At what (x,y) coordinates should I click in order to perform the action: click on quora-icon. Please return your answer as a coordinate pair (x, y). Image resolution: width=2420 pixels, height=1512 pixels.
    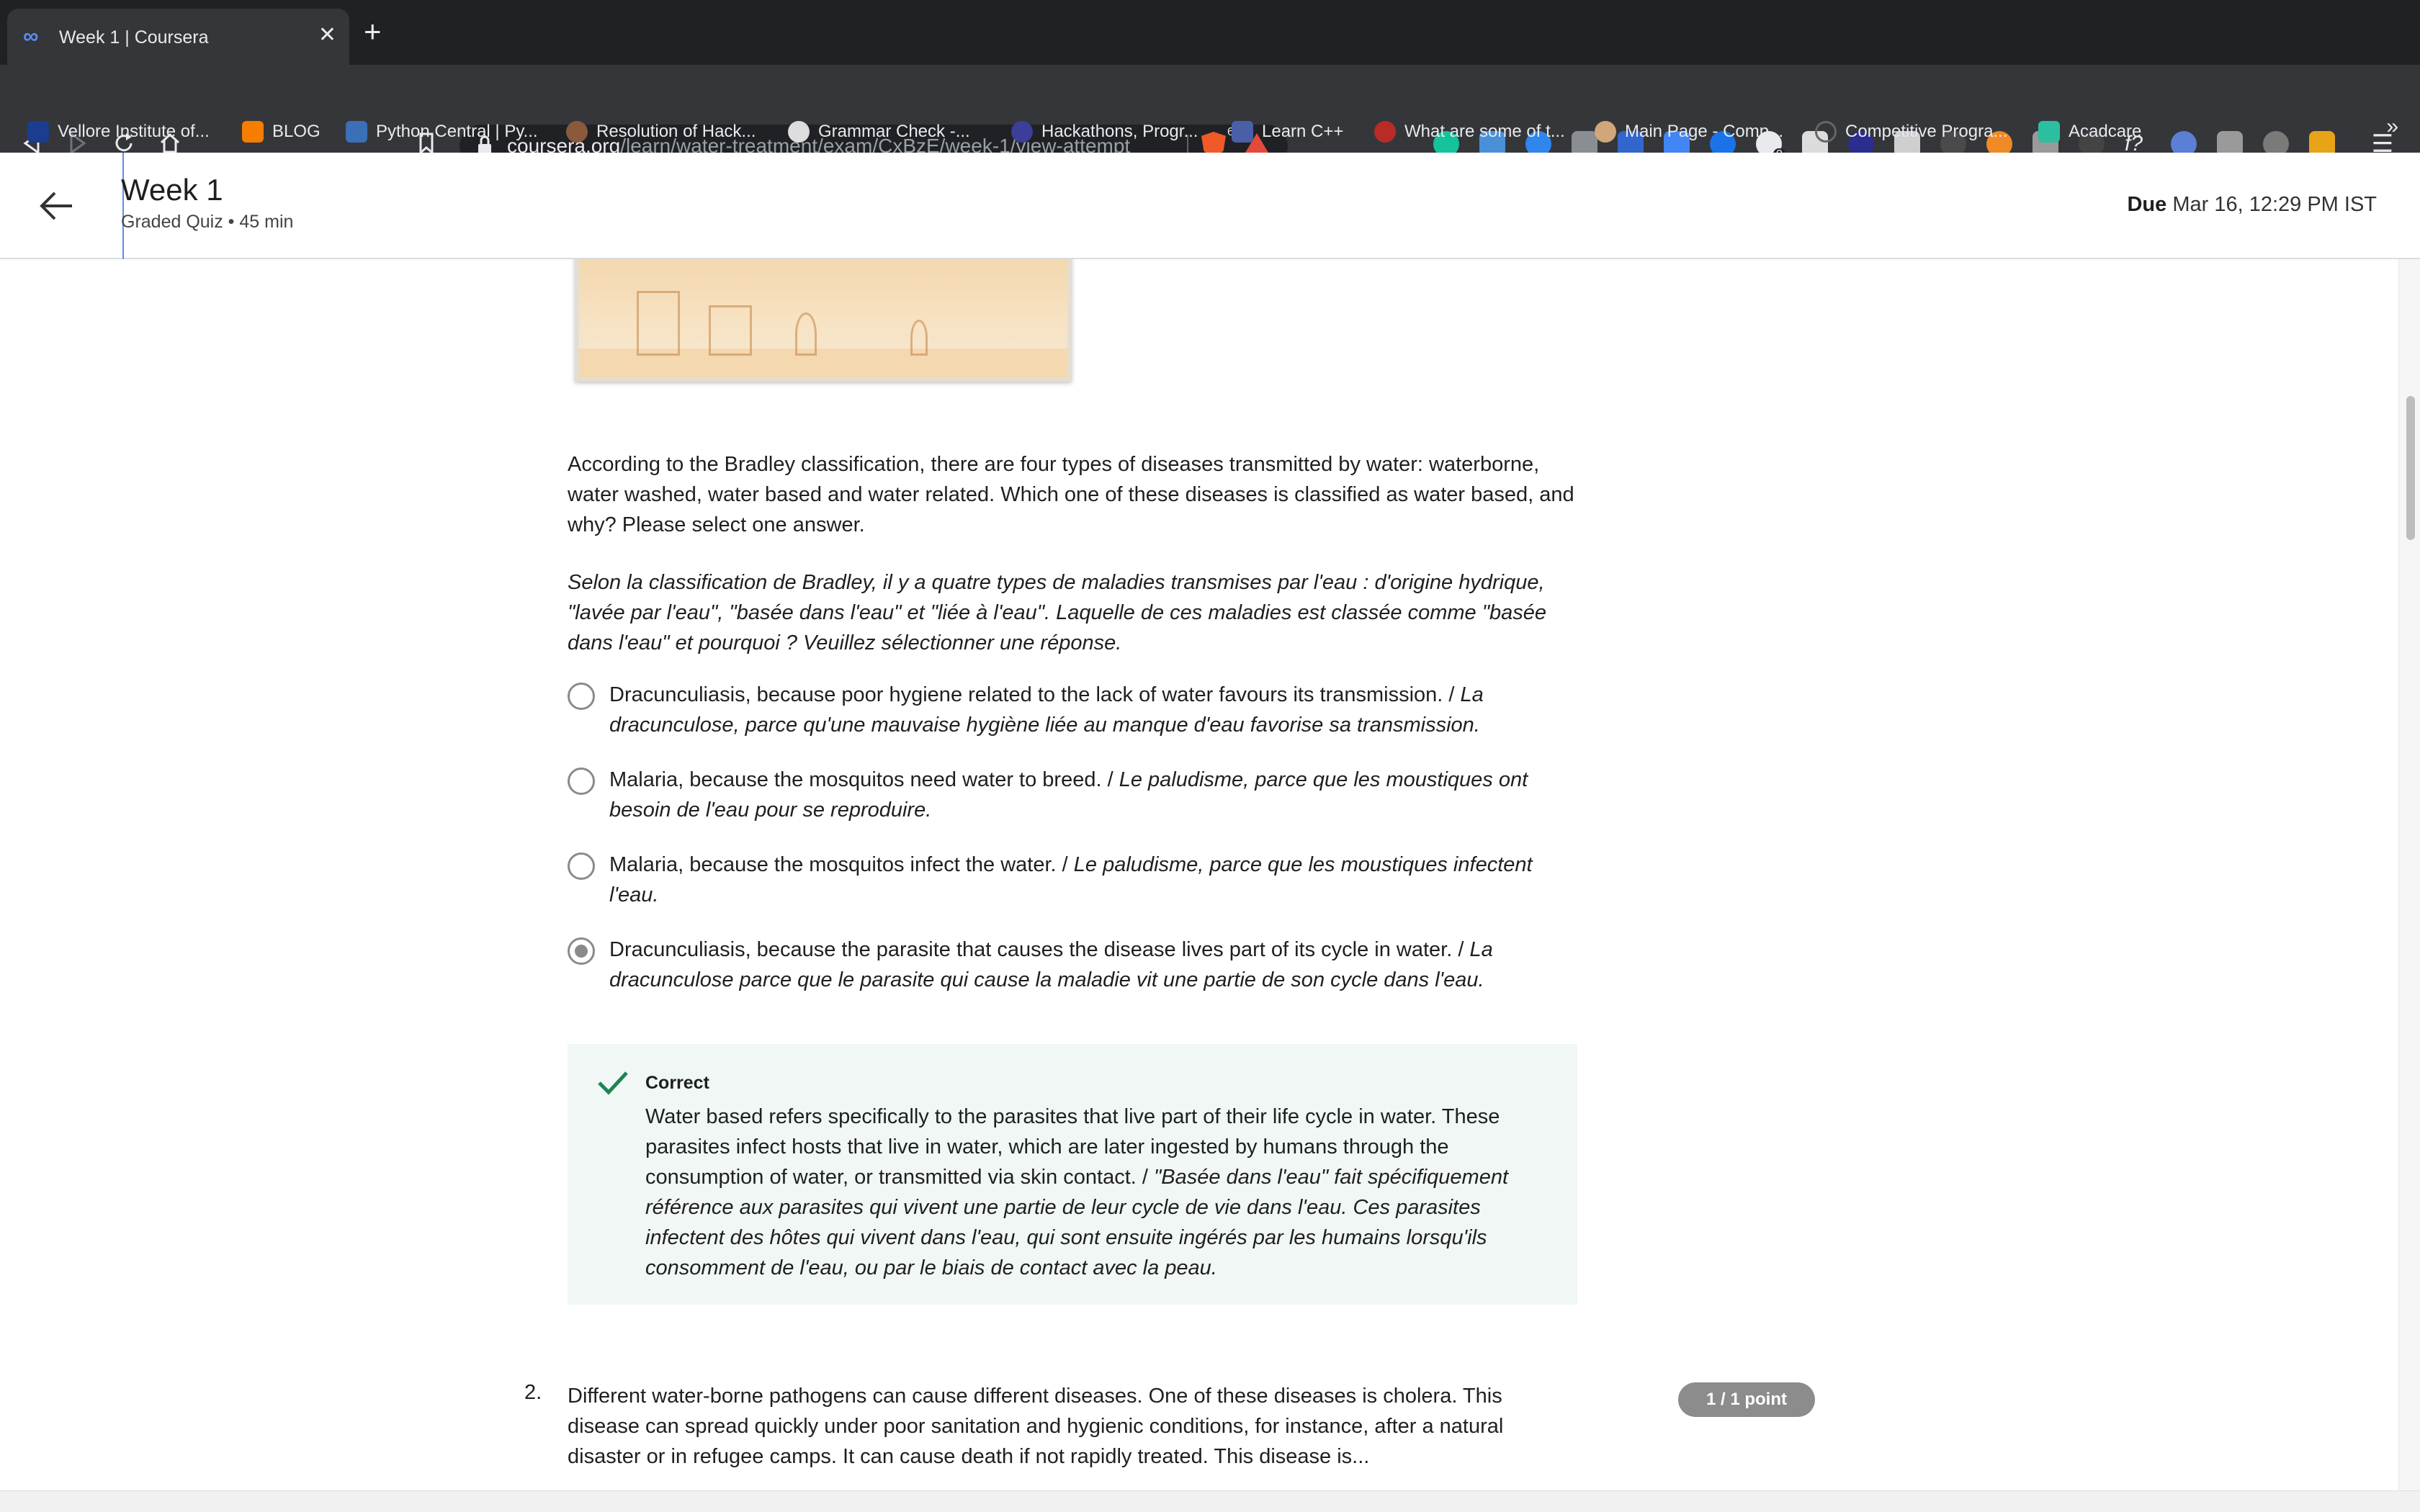
    Looking at the image, I should click on (1385, 132).